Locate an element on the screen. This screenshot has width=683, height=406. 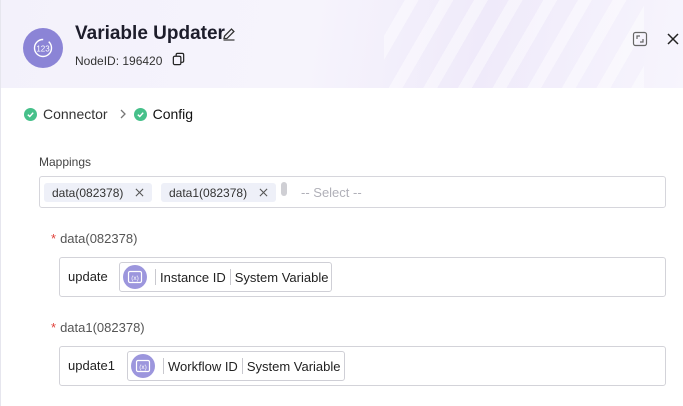
mapping-field-input: update (x) Instance ID System Variable is located at coordinates (362, 277).